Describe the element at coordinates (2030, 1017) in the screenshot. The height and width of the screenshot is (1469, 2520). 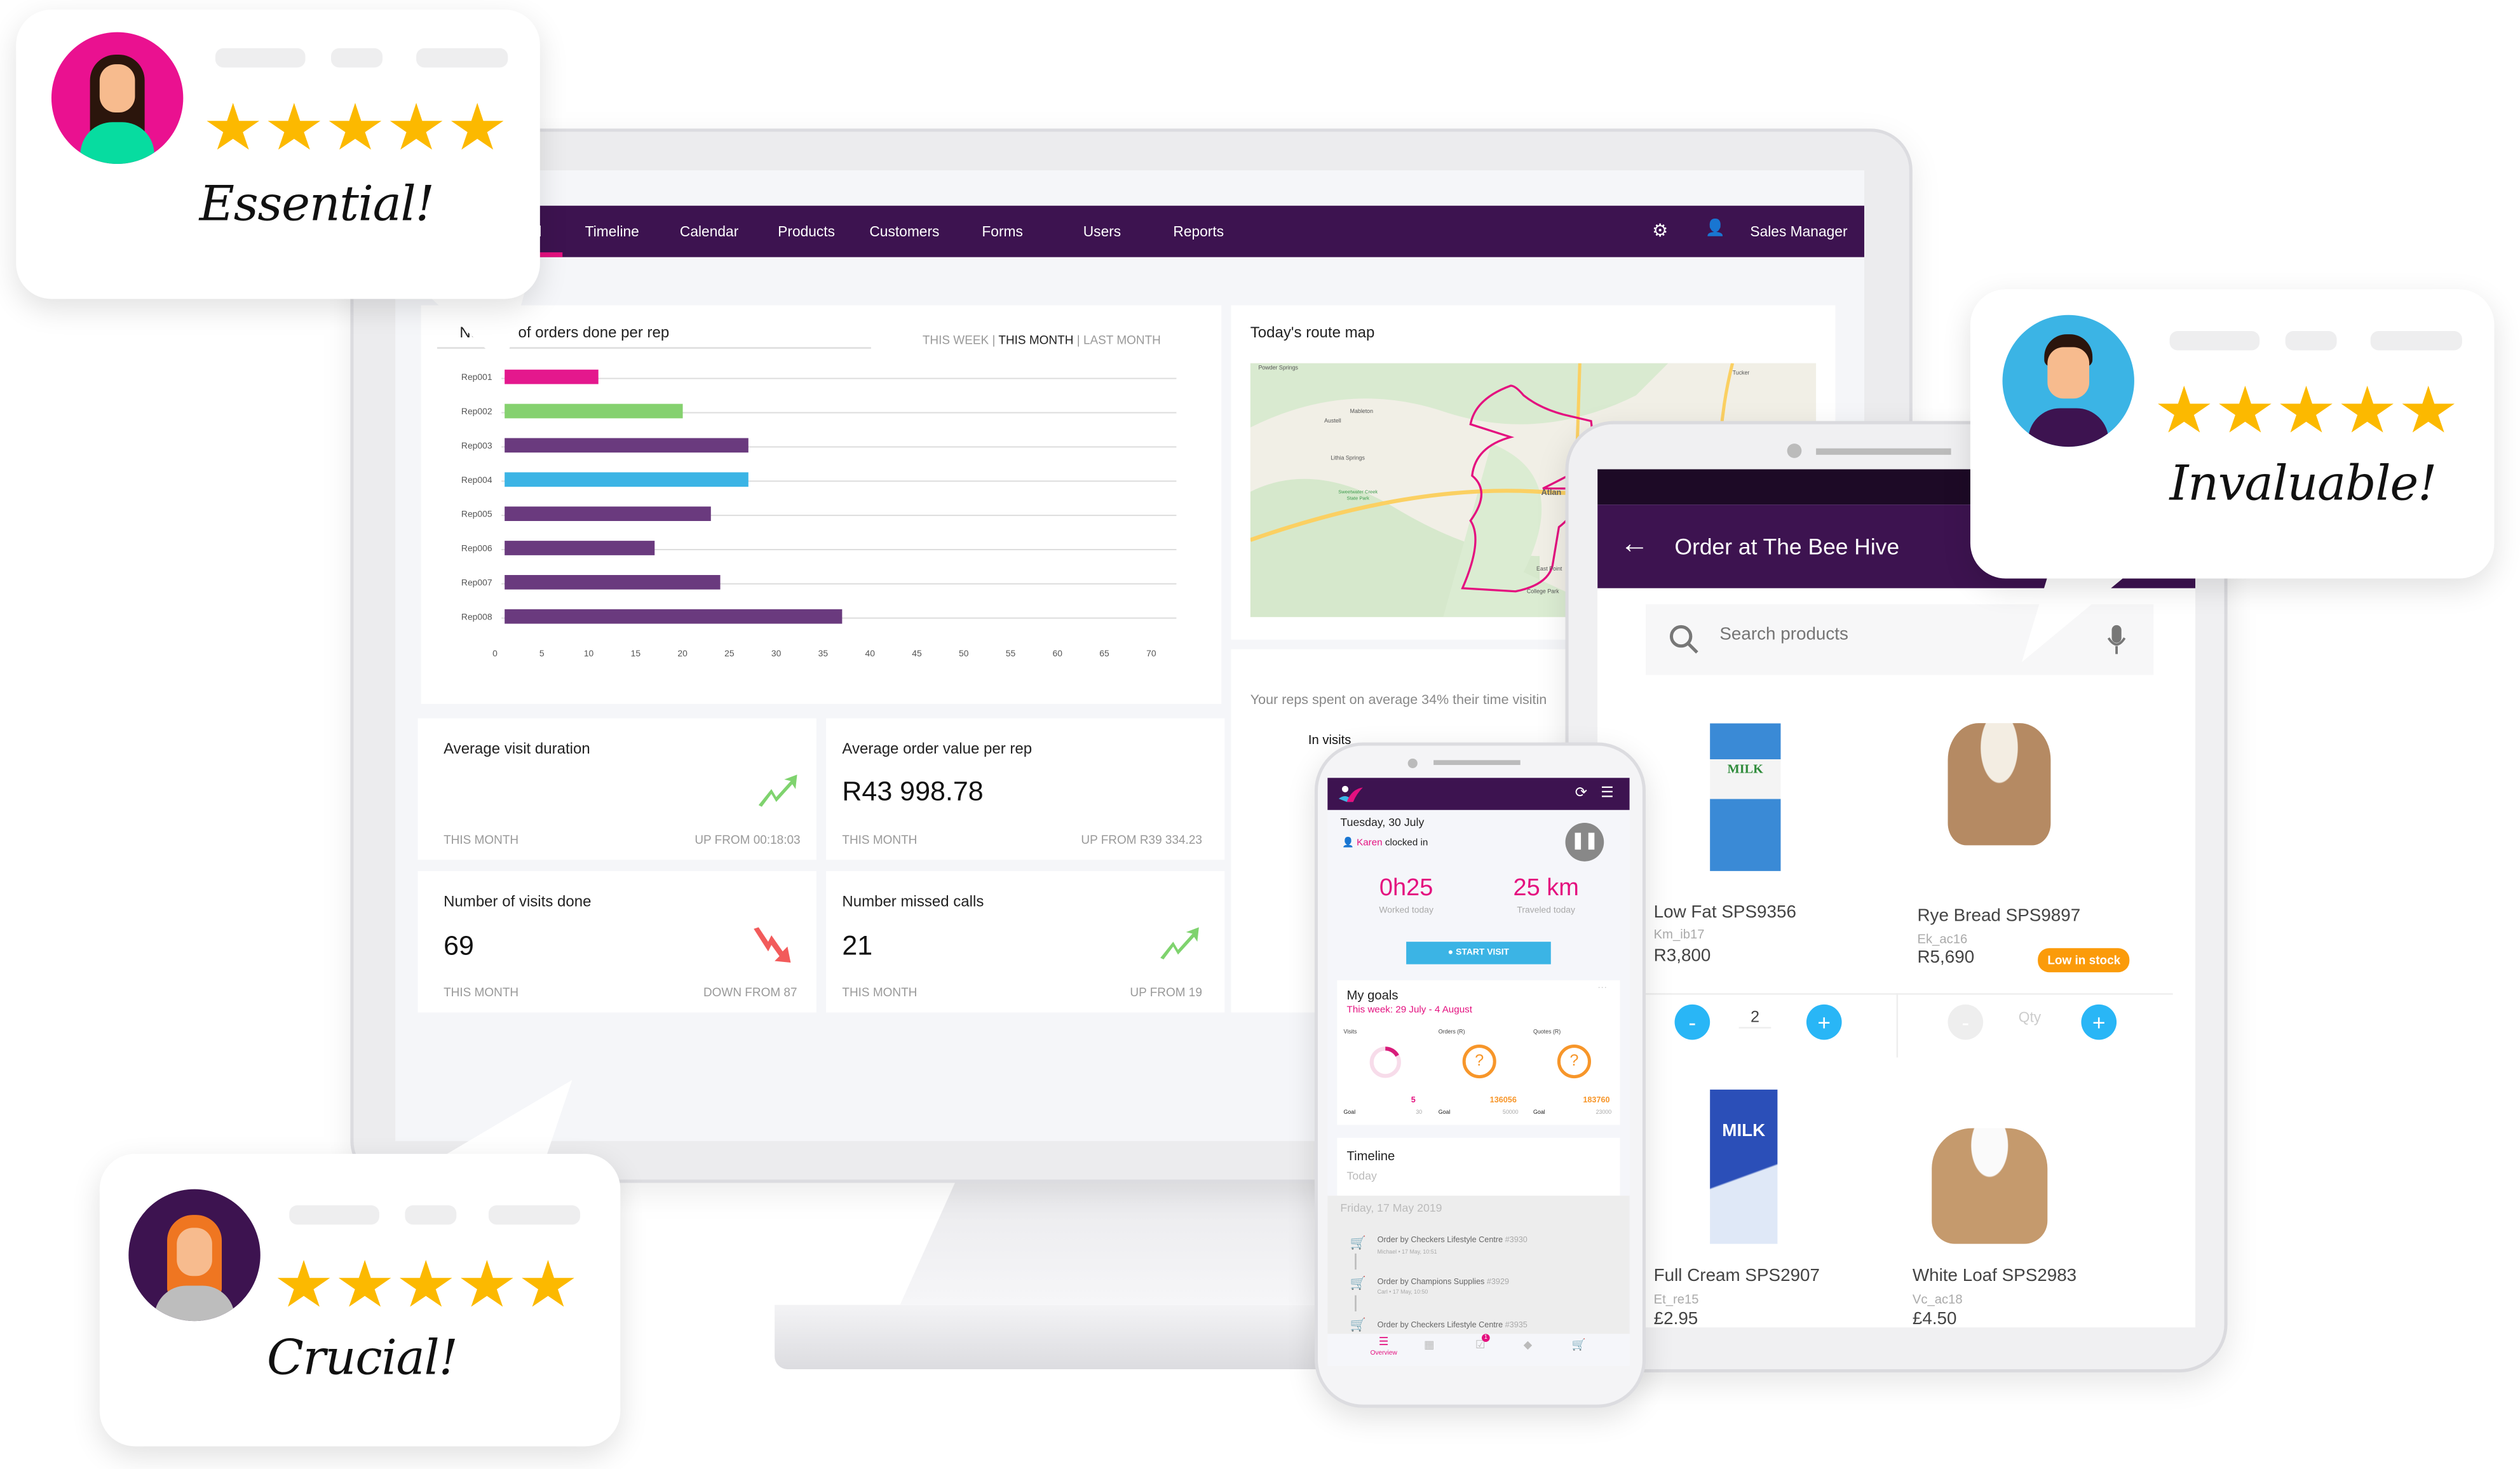
I see `quantity-input: Qty` at that location.